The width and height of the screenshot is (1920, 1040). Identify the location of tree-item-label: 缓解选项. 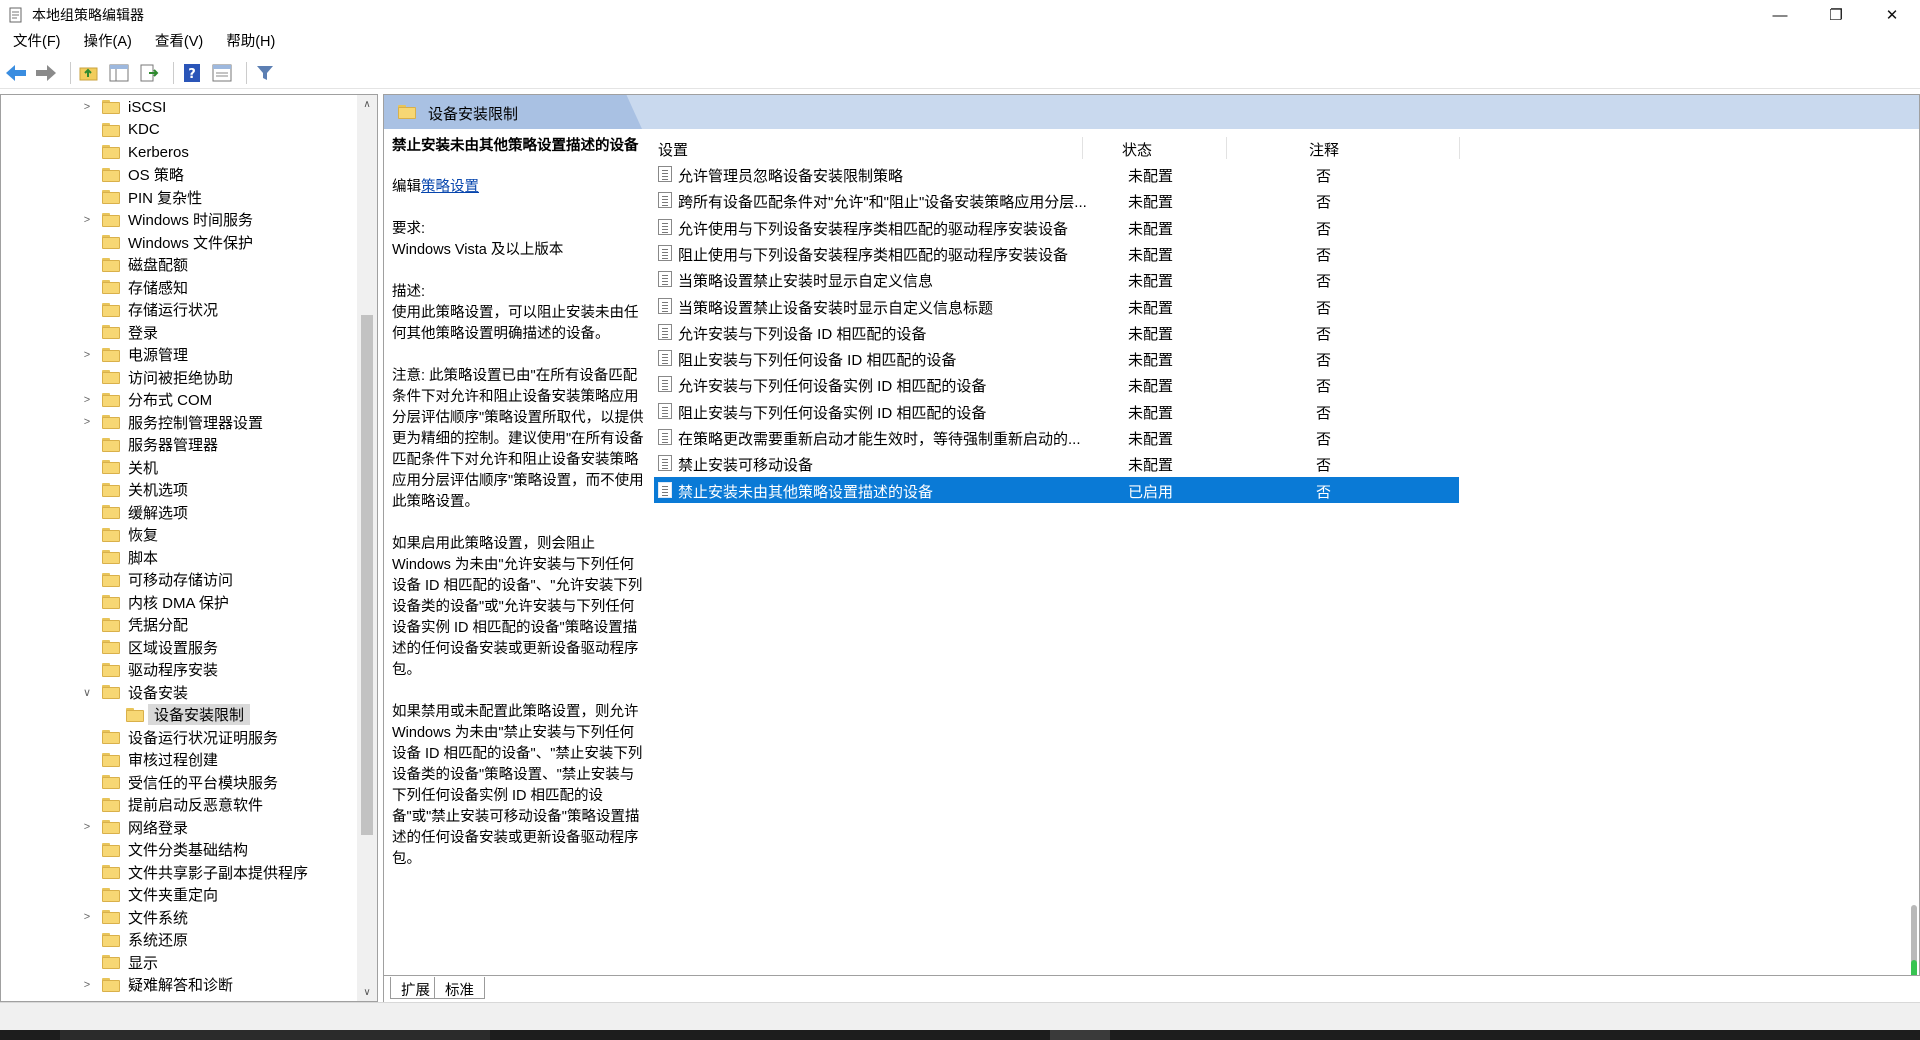
(158, 513).